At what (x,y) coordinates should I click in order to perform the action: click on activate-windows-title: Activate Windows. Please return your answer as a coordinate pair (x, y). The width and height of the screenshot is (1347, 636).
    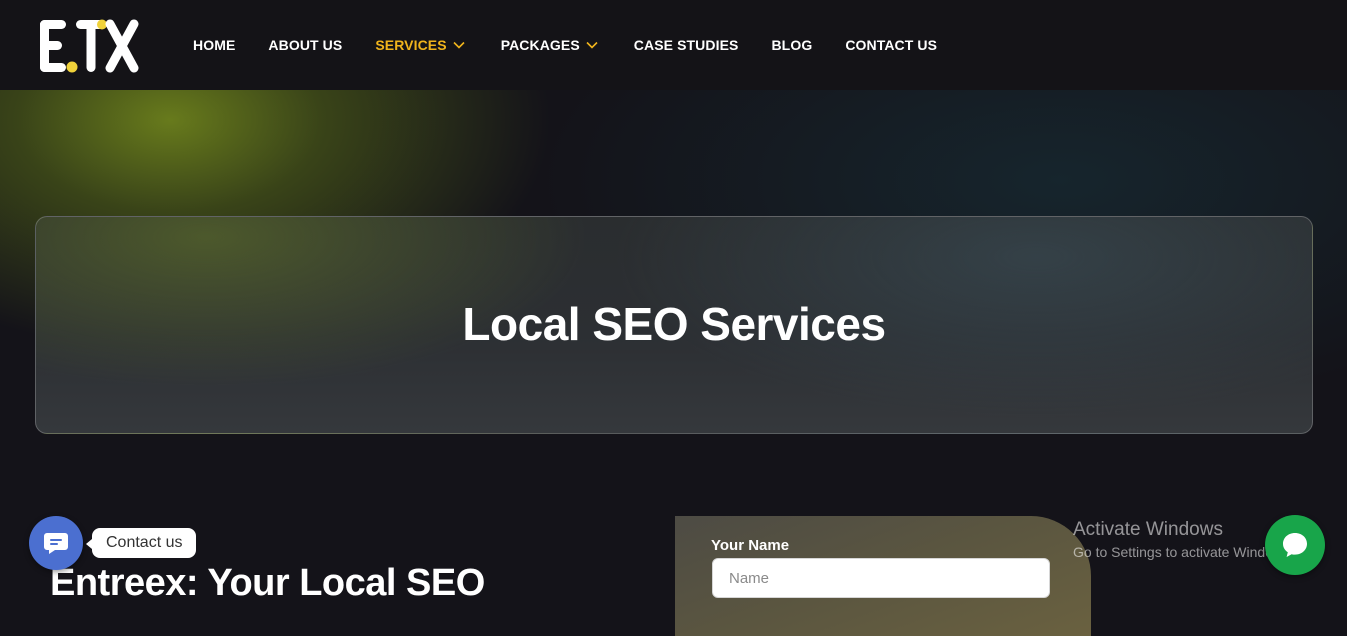
    Looking at the image, I should click on (1148, 529).